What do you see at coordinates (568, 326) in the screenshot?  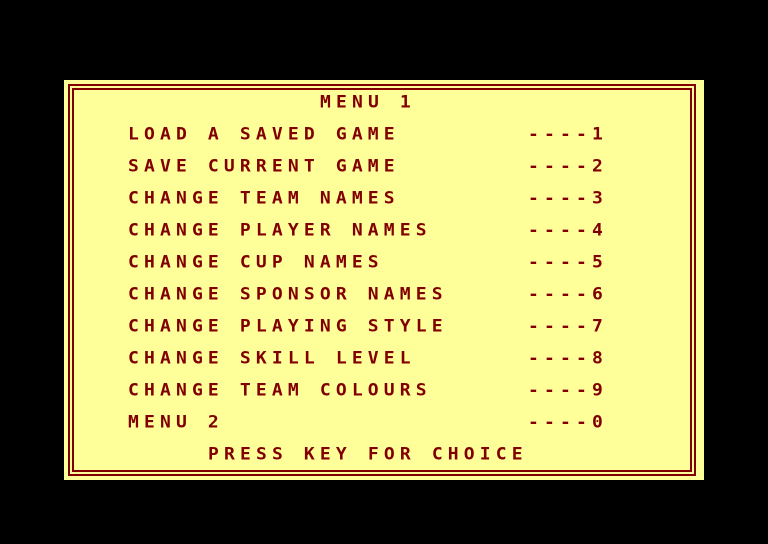 I see `menu-item-key: ----7` at bounding box center [568, 326].